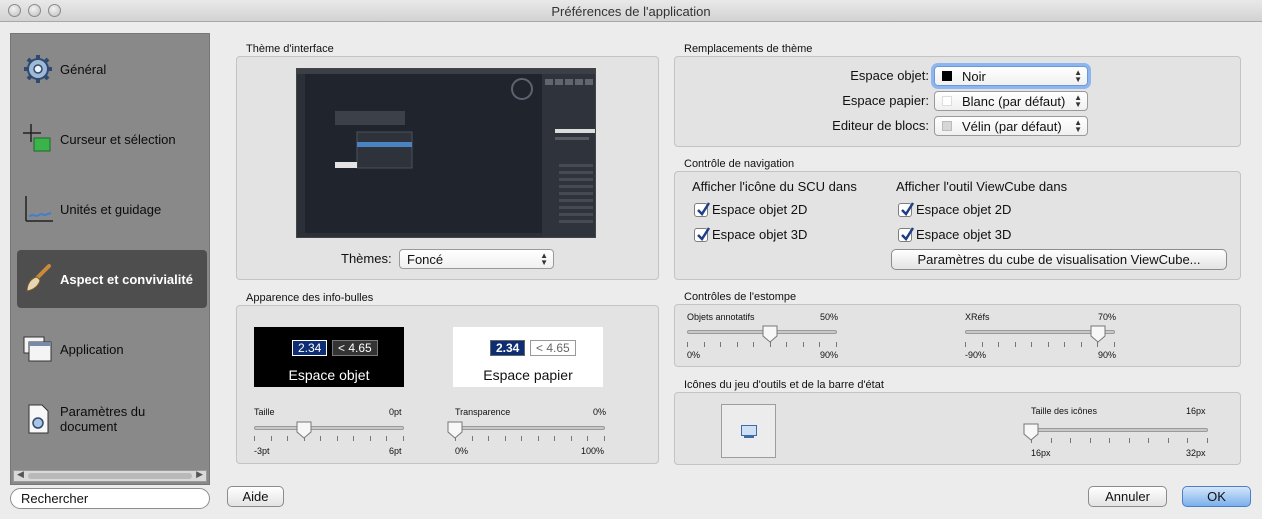  What do you see at coordinates (829, 317) in the screenshot?
I see `annotative-fade-value: 50%` at bounding box center [829, 317].